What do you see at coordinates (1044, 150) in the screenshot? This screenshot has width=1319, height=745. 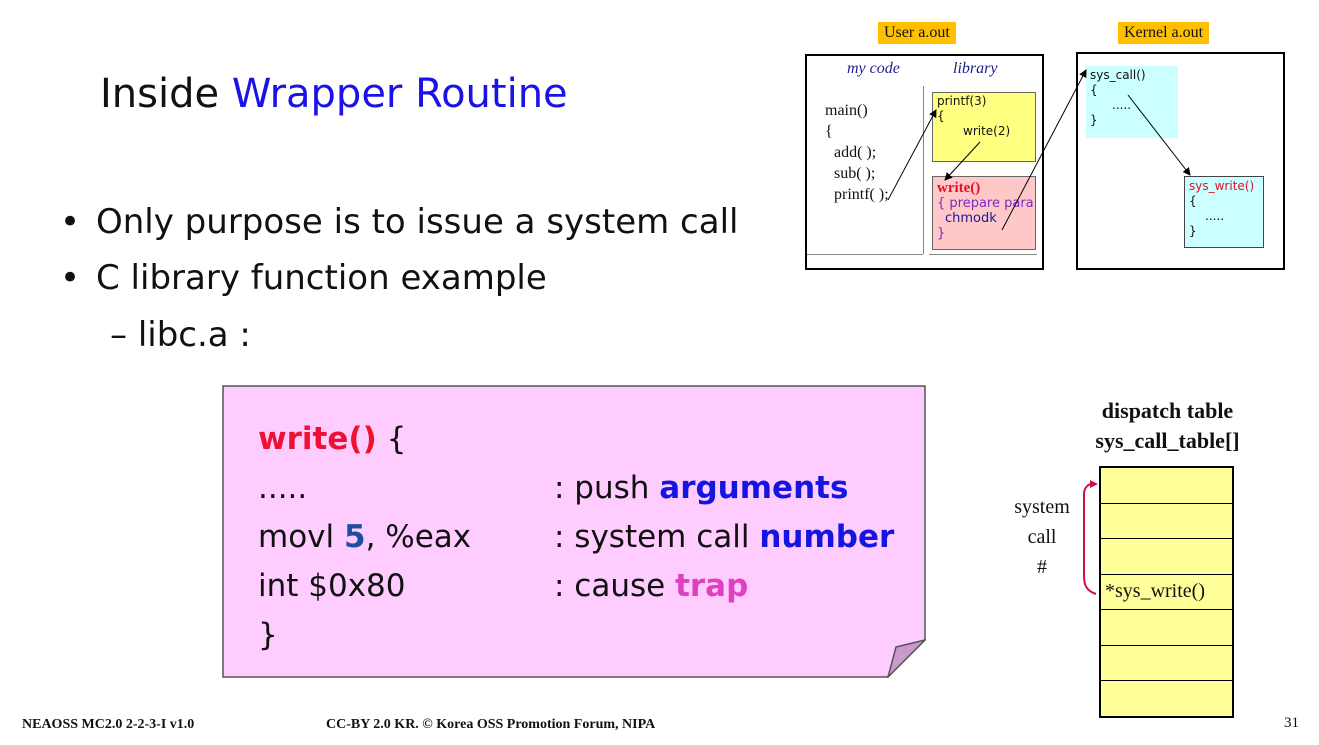 I see `arrow-trap` at bounding box center [1044, 150].